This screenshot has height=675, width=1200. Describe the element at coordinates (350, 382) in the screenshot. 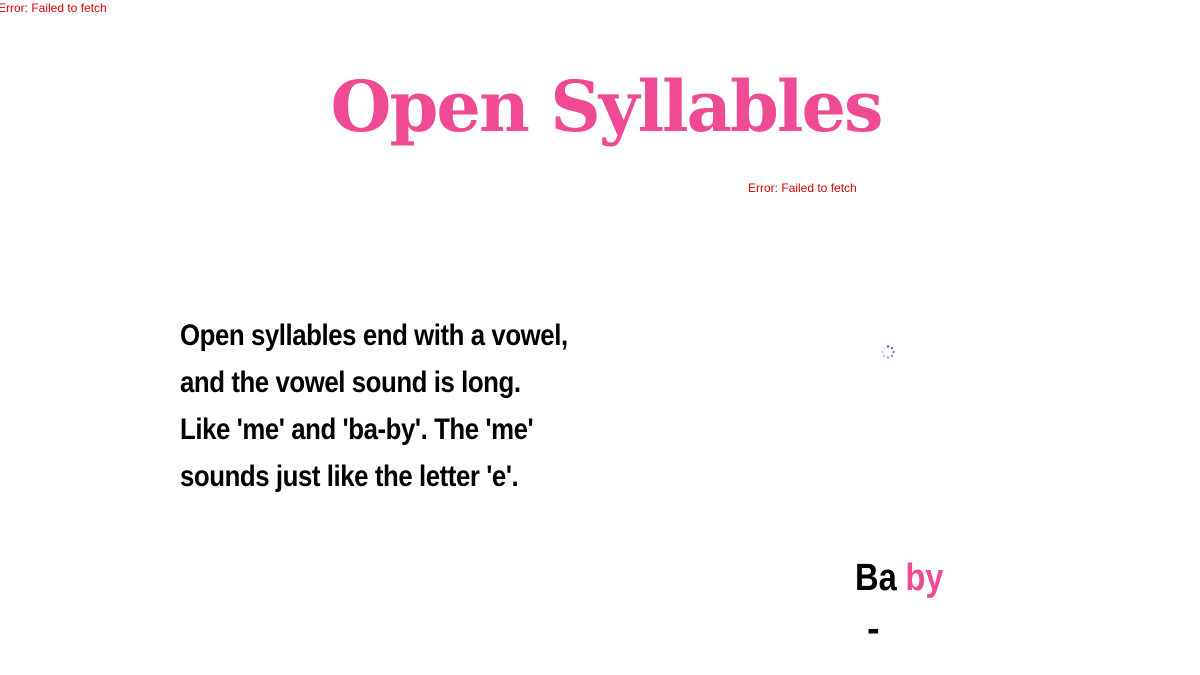

I see `explanation-line: and the vowel sound is long.` at that location.